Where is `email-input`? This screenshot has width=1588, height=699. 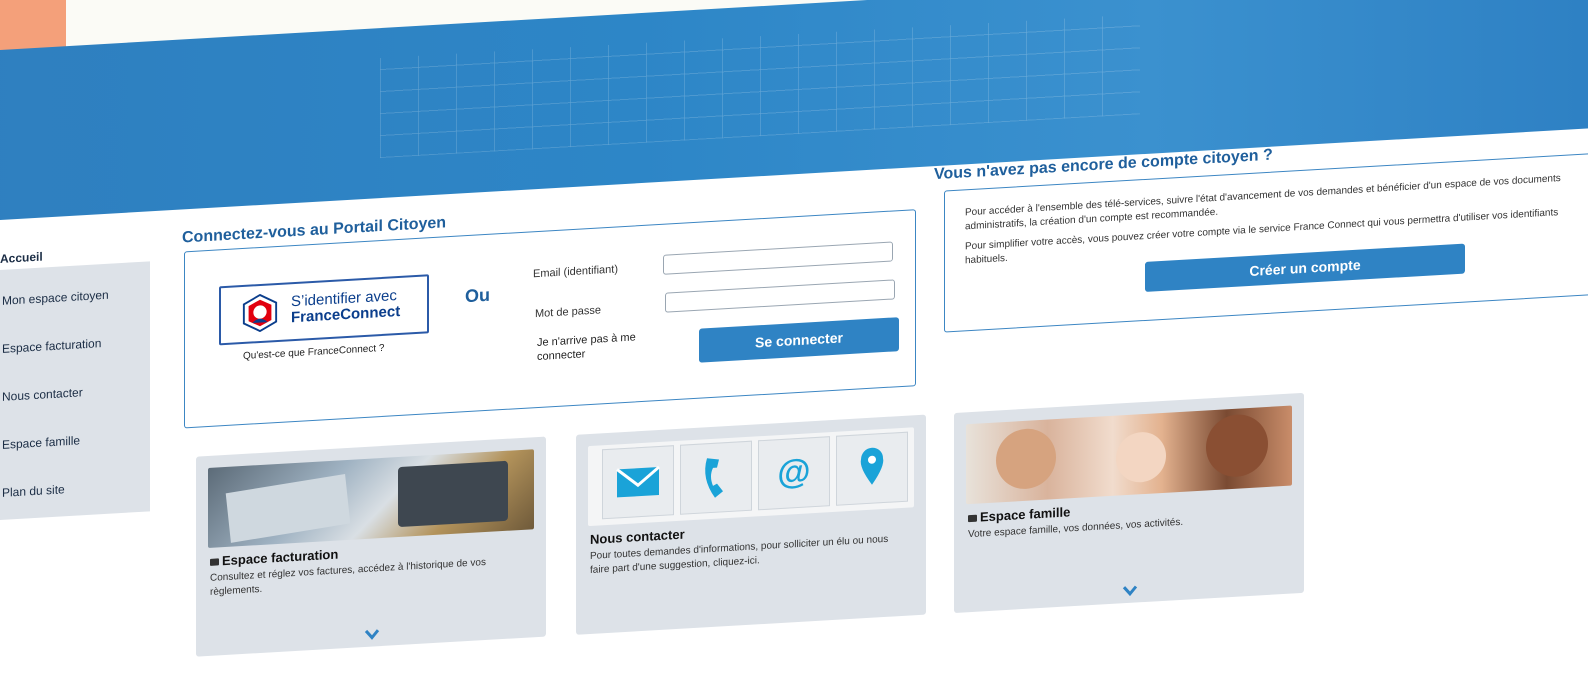
email-input is located at coordinates (778, 258).